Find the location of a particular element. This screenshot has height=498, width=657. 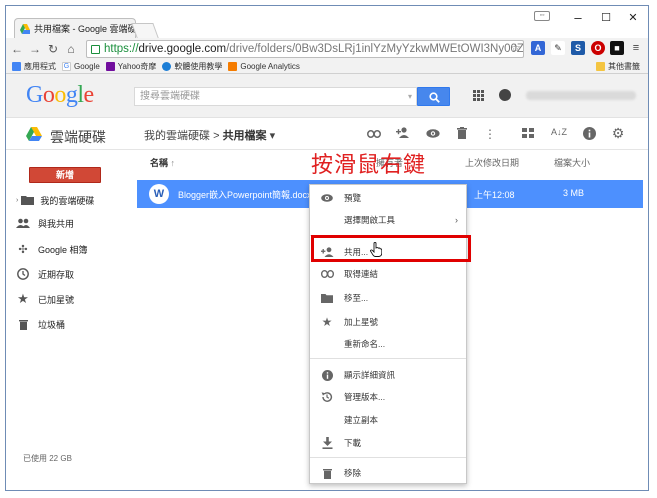

translate-extension-icon: A is located at coordinates (538, 48).